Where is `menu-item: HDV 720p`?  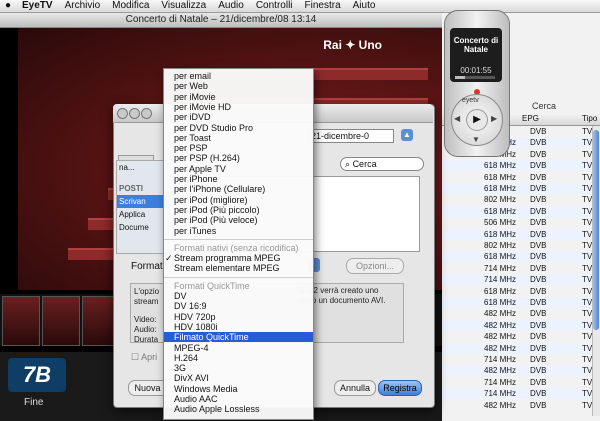
menu-item: HDV 720p is located at coordinates (238, 317).